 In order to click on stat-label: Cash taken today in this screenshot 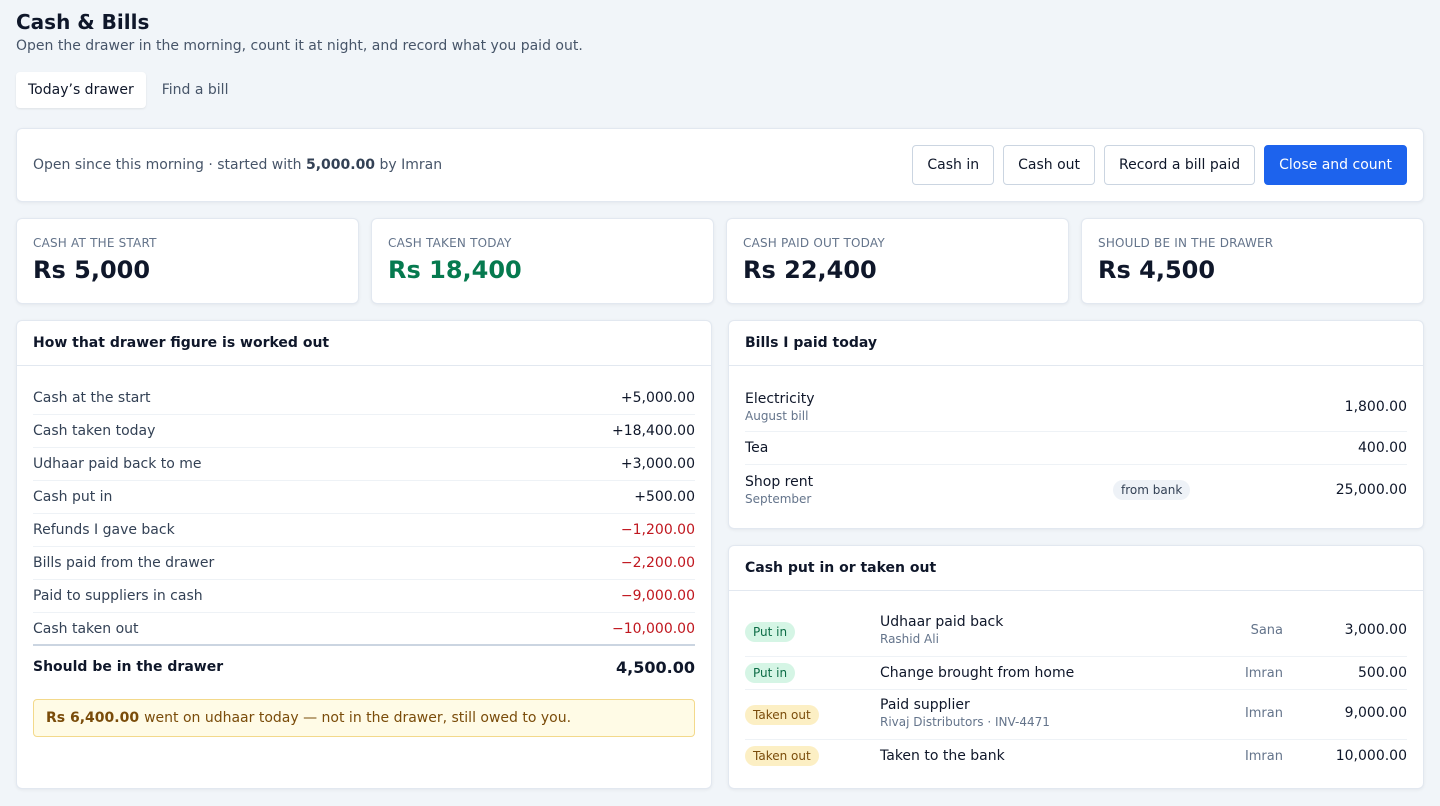, I will do `click(450, 243)`.